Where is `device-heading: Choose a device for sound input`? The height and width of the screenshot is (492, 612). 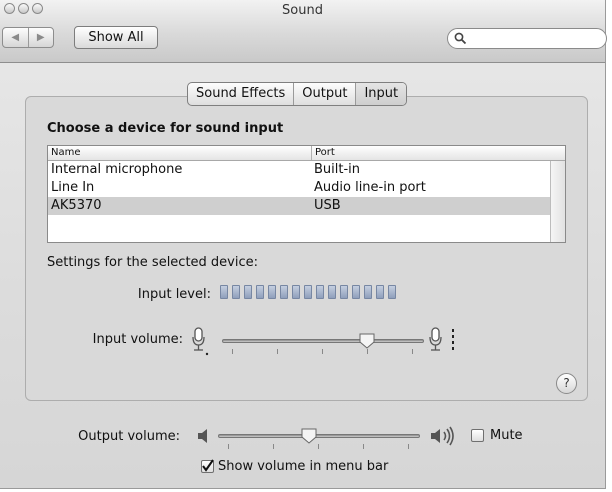 device-heading: Choose a device for sound input is located at coordinates (165, 128).